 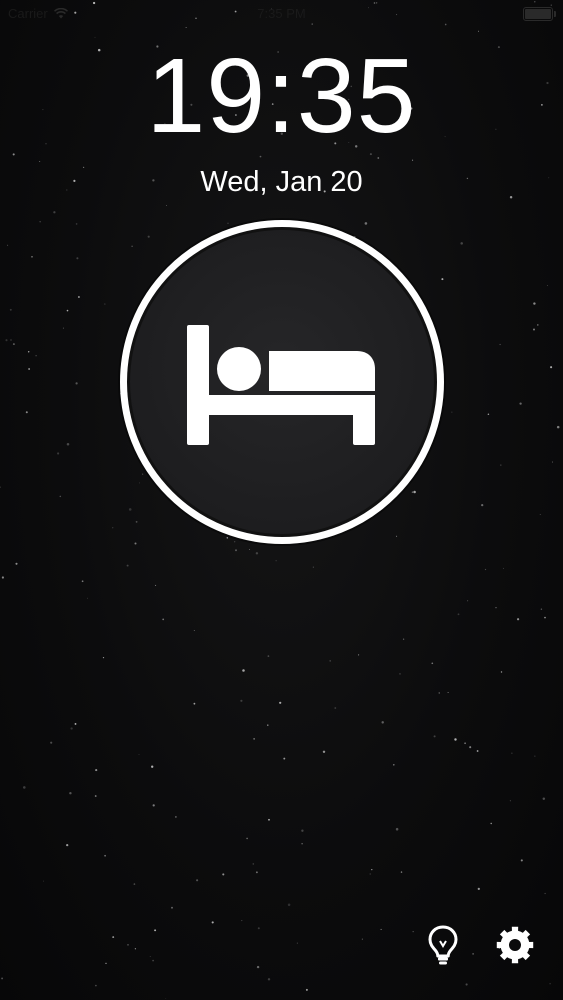 What do you see at coordinates (281, 385) in the screenshot?
I see `bed-icon` at bounding box center [281, 385].